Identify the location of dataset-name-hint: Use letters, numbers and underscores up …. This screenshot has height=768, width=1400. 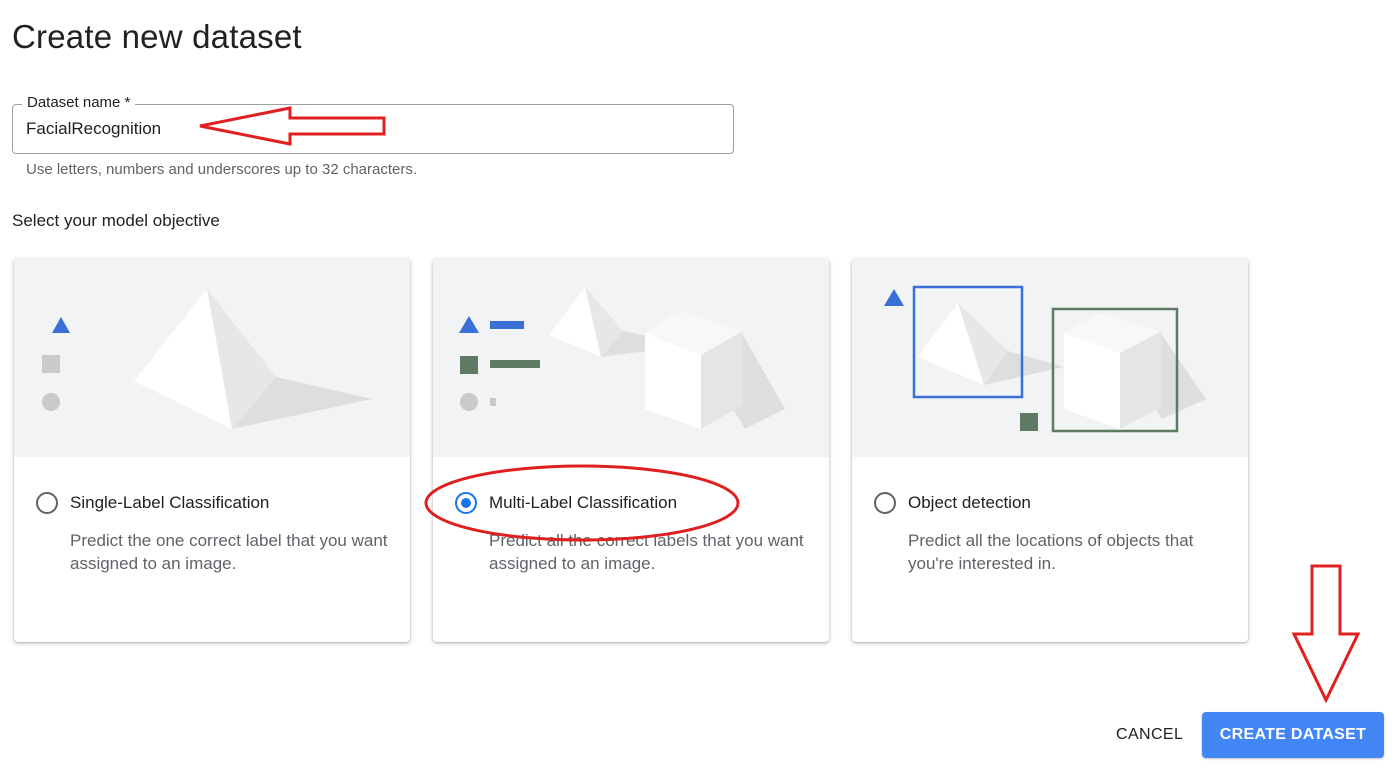
(222, 169).